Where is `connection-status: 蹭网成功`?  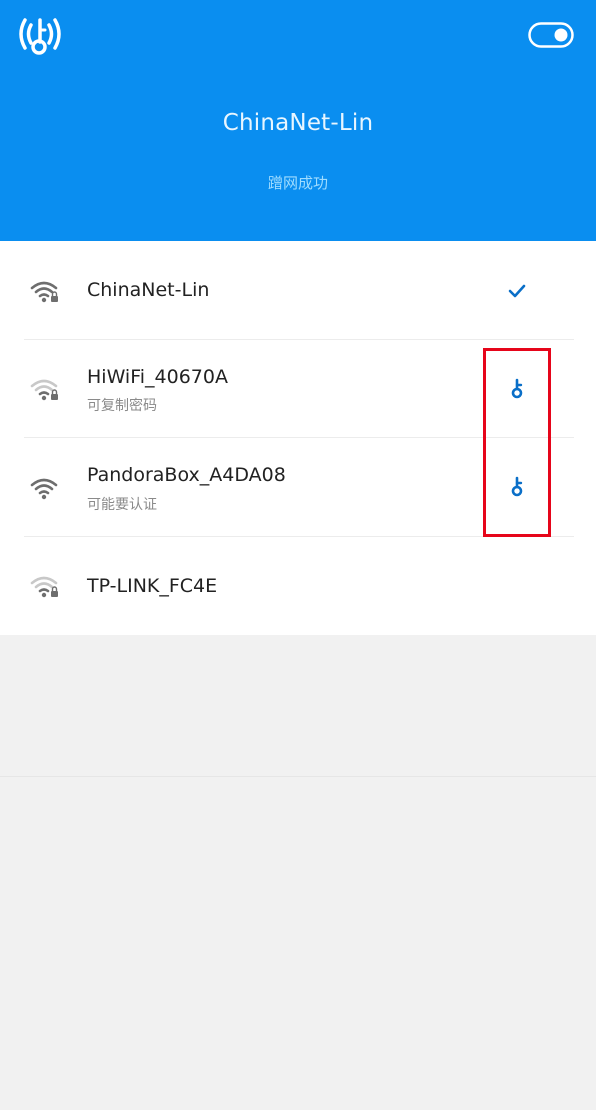 connection-status: 蹭网成功 is located at coordinates (297, 183).